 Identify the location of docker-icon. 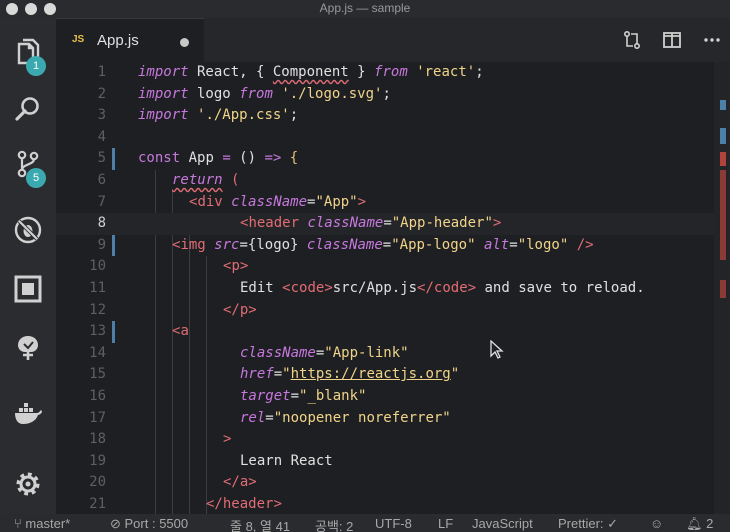
(28, 413).